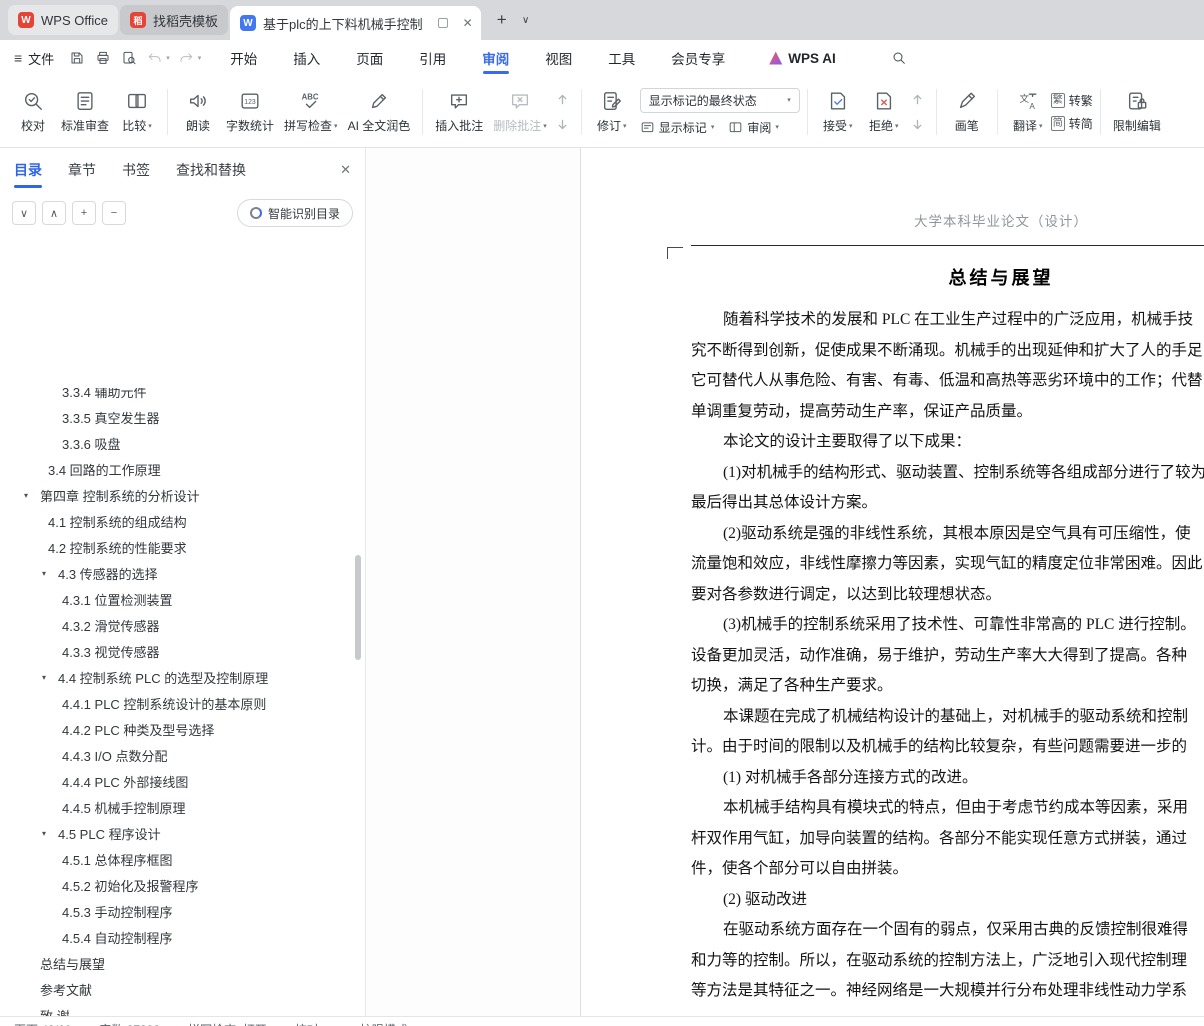 The height and width of the screenshot is (1026, 1204). What do you see at coordinates (128, 58) in the screenshot?
I see `print-preview-button` at bounding box center [128, 58].